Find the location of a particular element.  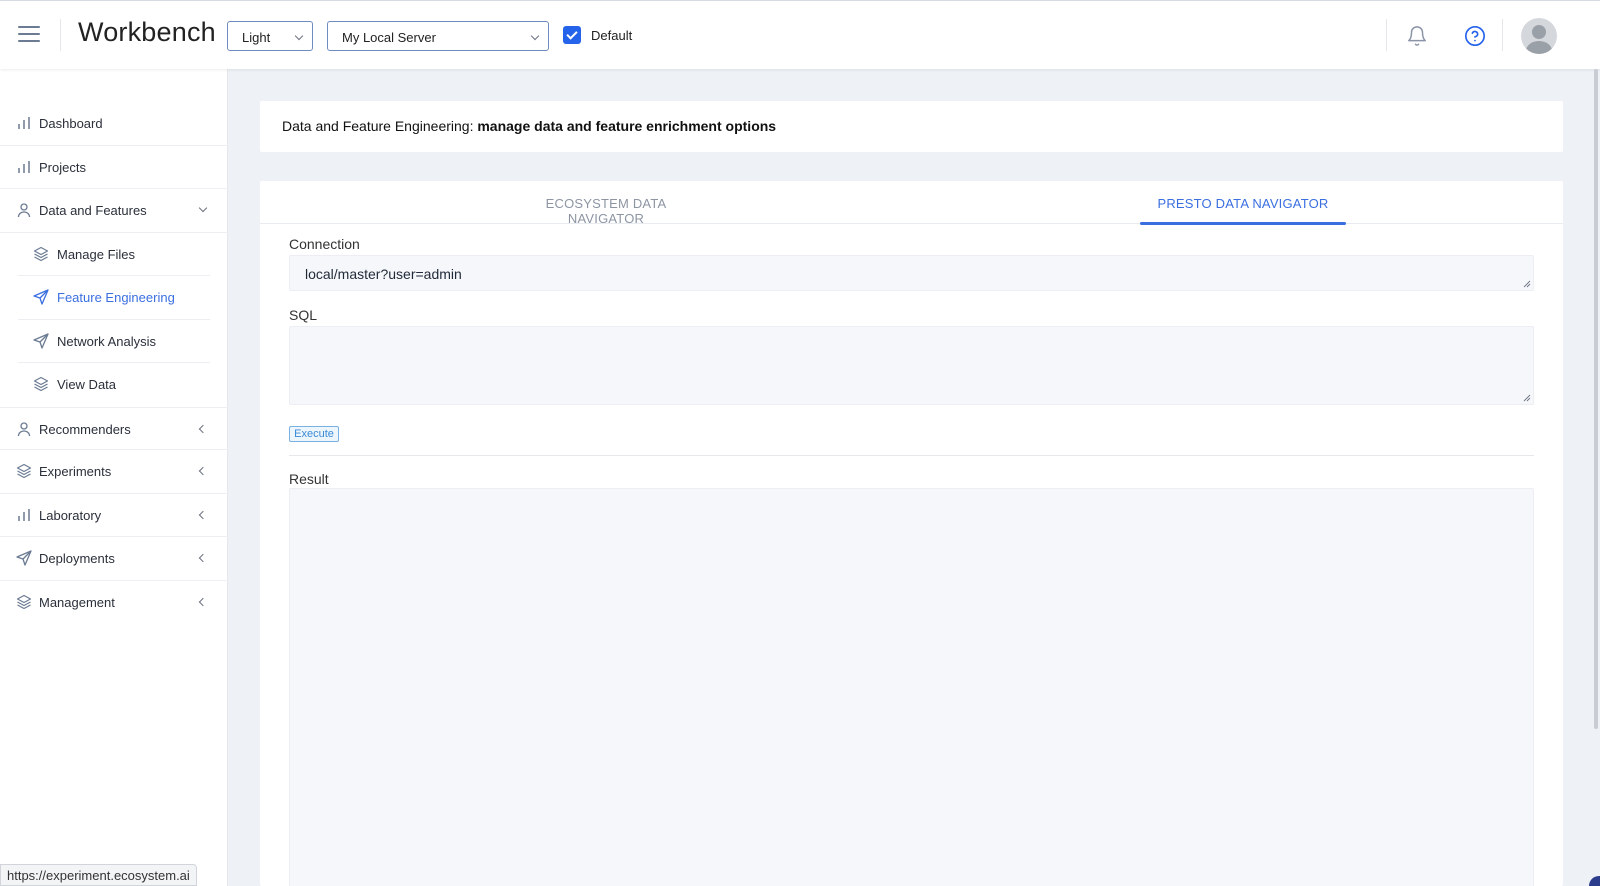

sidebar-item-manage-files: Manage Files is located at coordinates (114, 254).